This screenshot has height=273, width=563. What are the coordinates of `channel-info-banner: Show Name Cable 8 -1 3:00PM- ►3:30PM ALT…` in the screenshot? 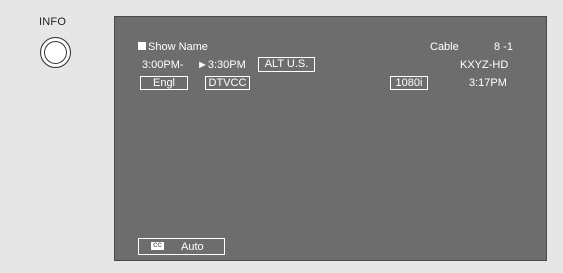 It's located at (332, 67).